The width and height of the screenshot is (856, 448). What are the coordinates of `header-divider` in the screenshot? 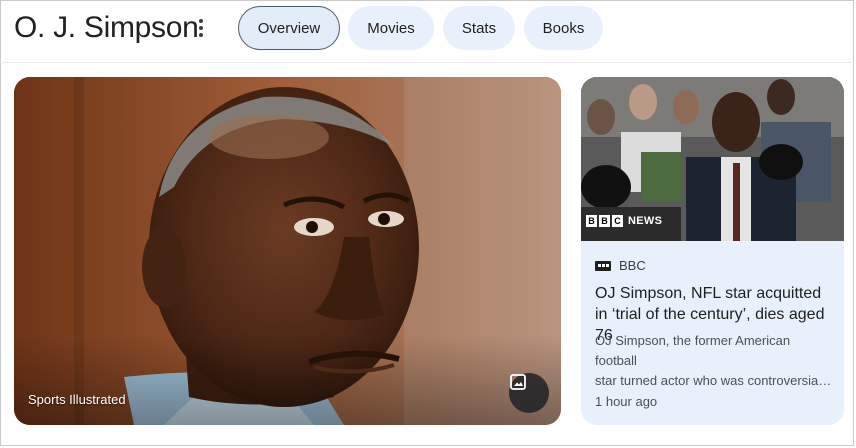 It's located at (427, 62).